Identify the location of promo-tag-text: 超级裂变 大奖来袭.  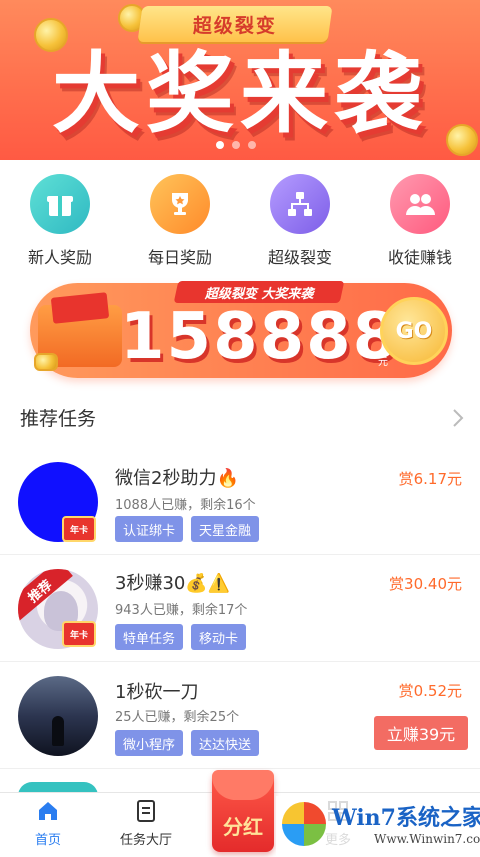
(259, 294).